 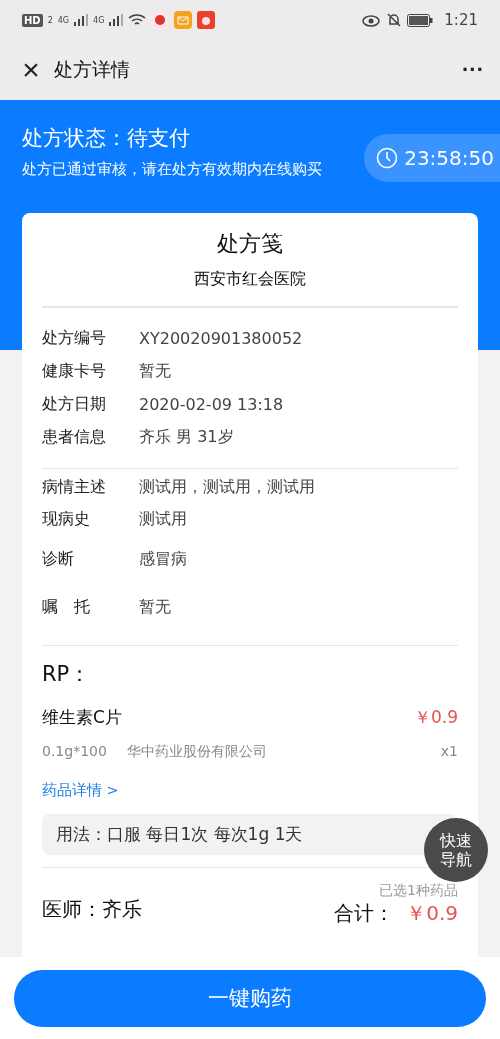 What do you see at coordinates (449, 751) in the screenshot?
I see `drug-quantity: x1` at bounding box center [449, 751].